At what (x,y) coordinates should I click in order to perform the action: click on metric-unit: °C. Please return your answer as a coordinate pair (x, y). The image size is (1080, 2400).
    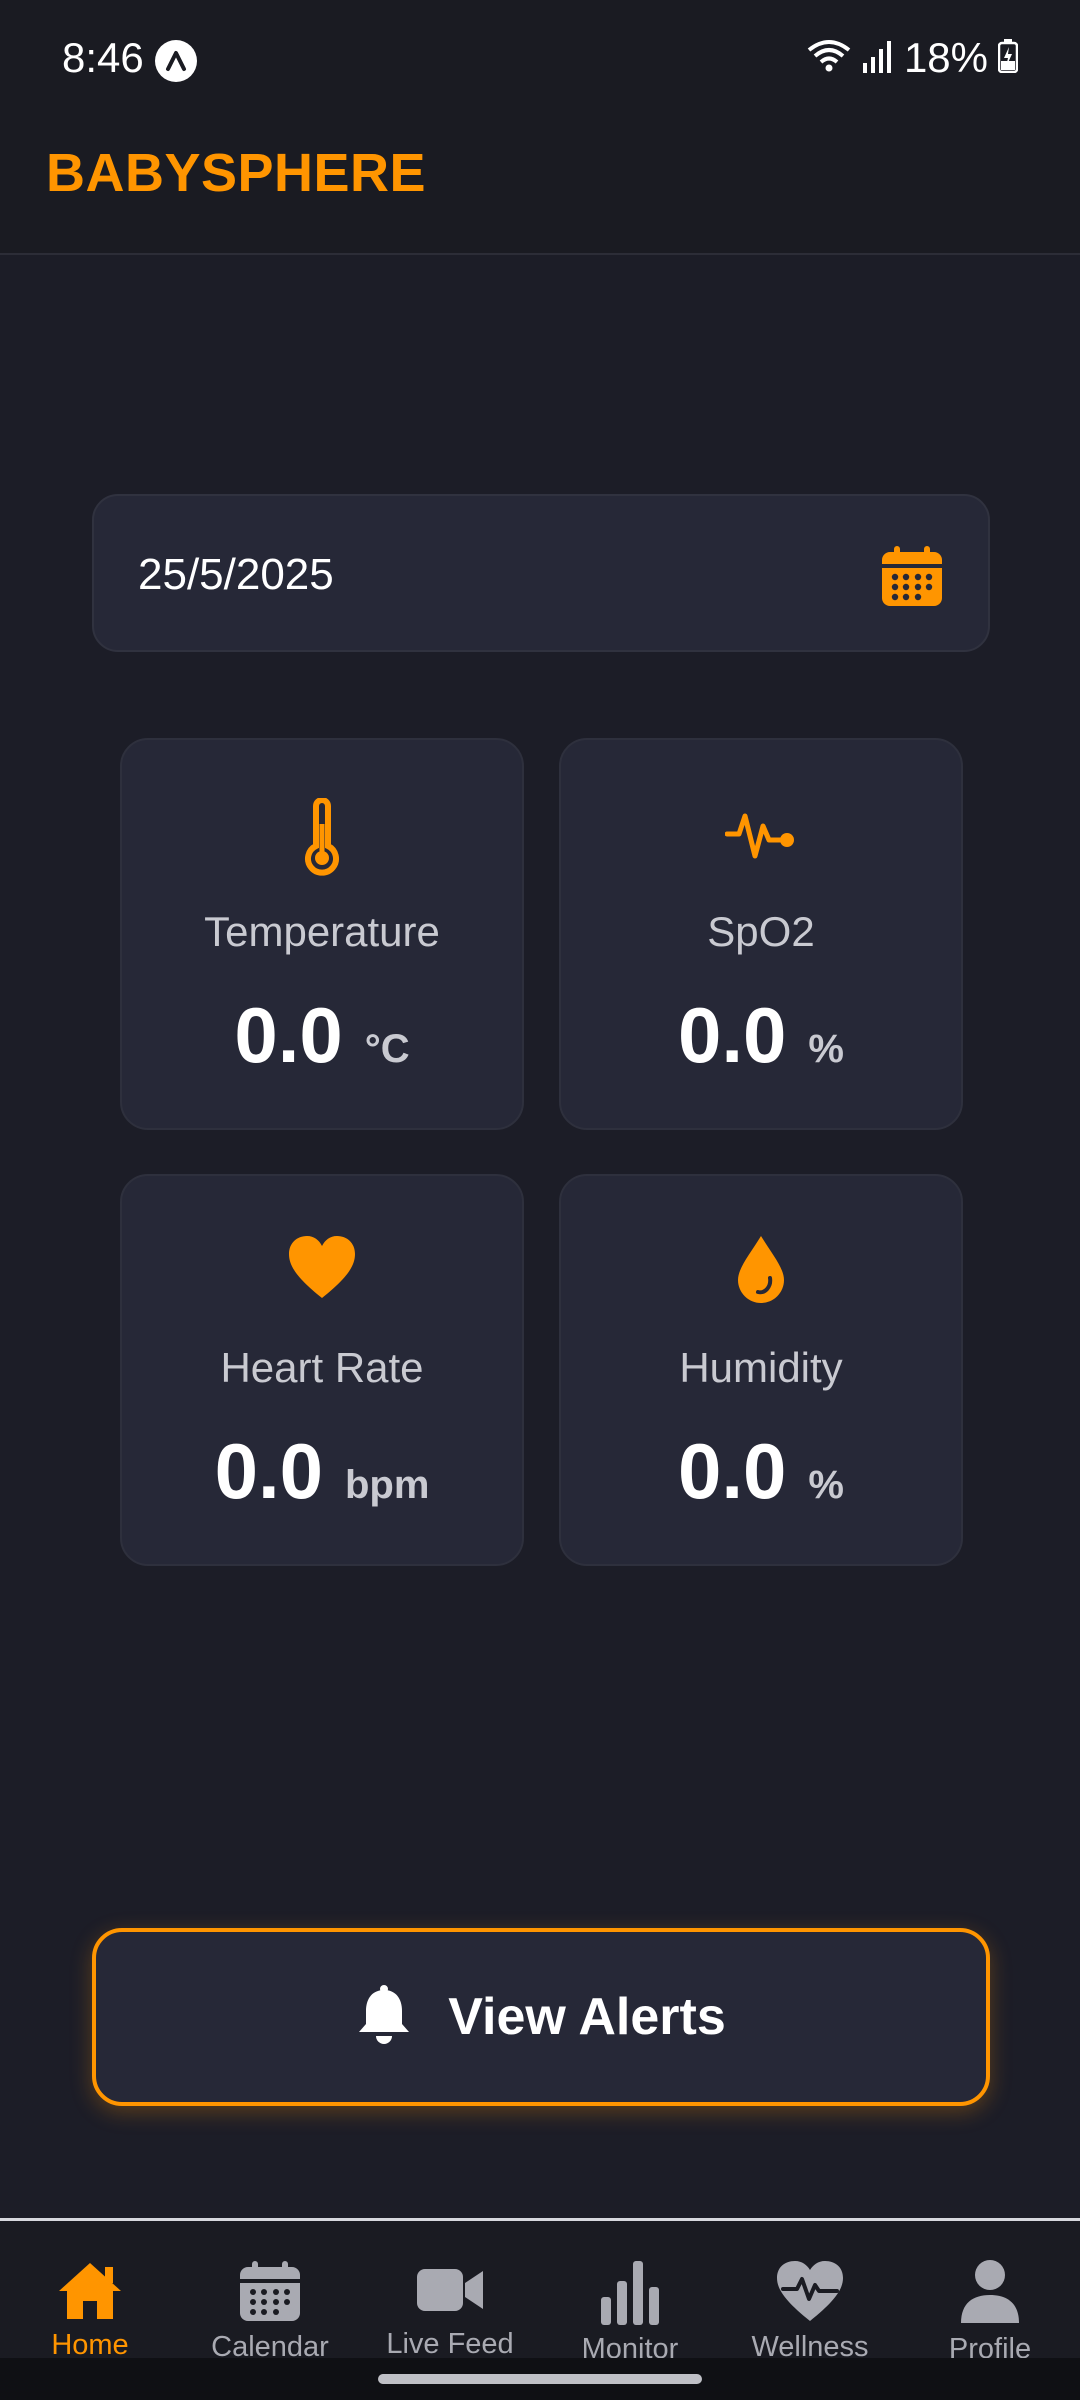
    Looking at the image, I should click on (387, 1049).